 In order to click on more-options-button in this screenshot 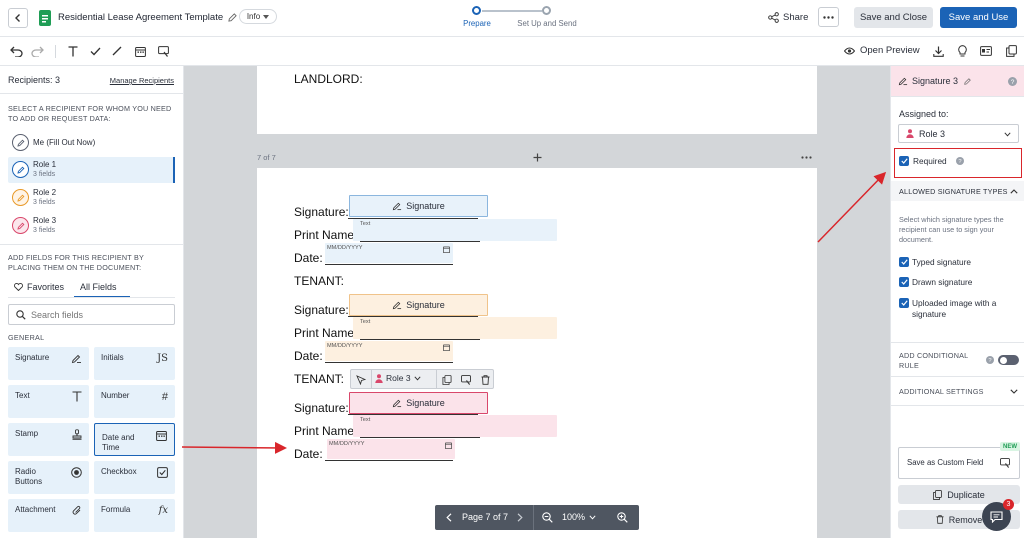, I will do `click(828, 17)`.